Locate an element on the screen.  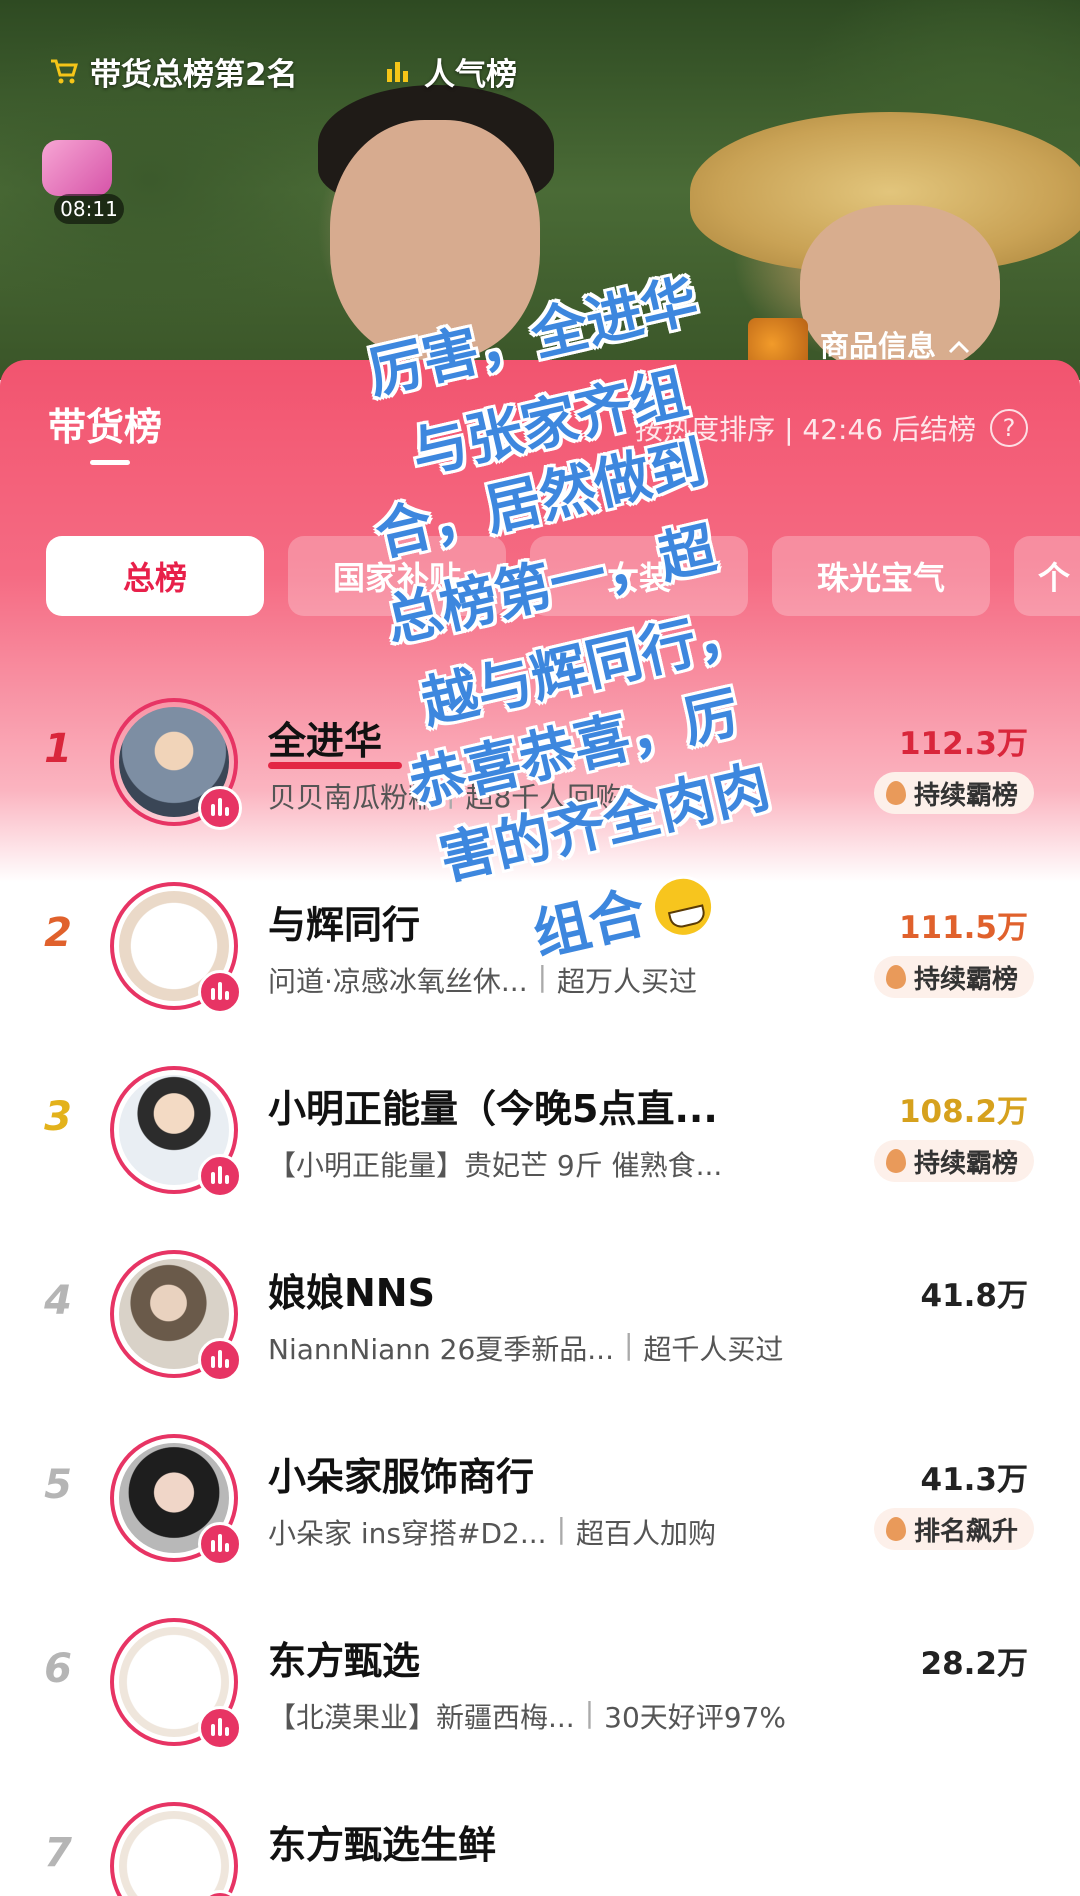
streamer-name: 东方甄选生鲜 is located at coordinates (382, 1841).